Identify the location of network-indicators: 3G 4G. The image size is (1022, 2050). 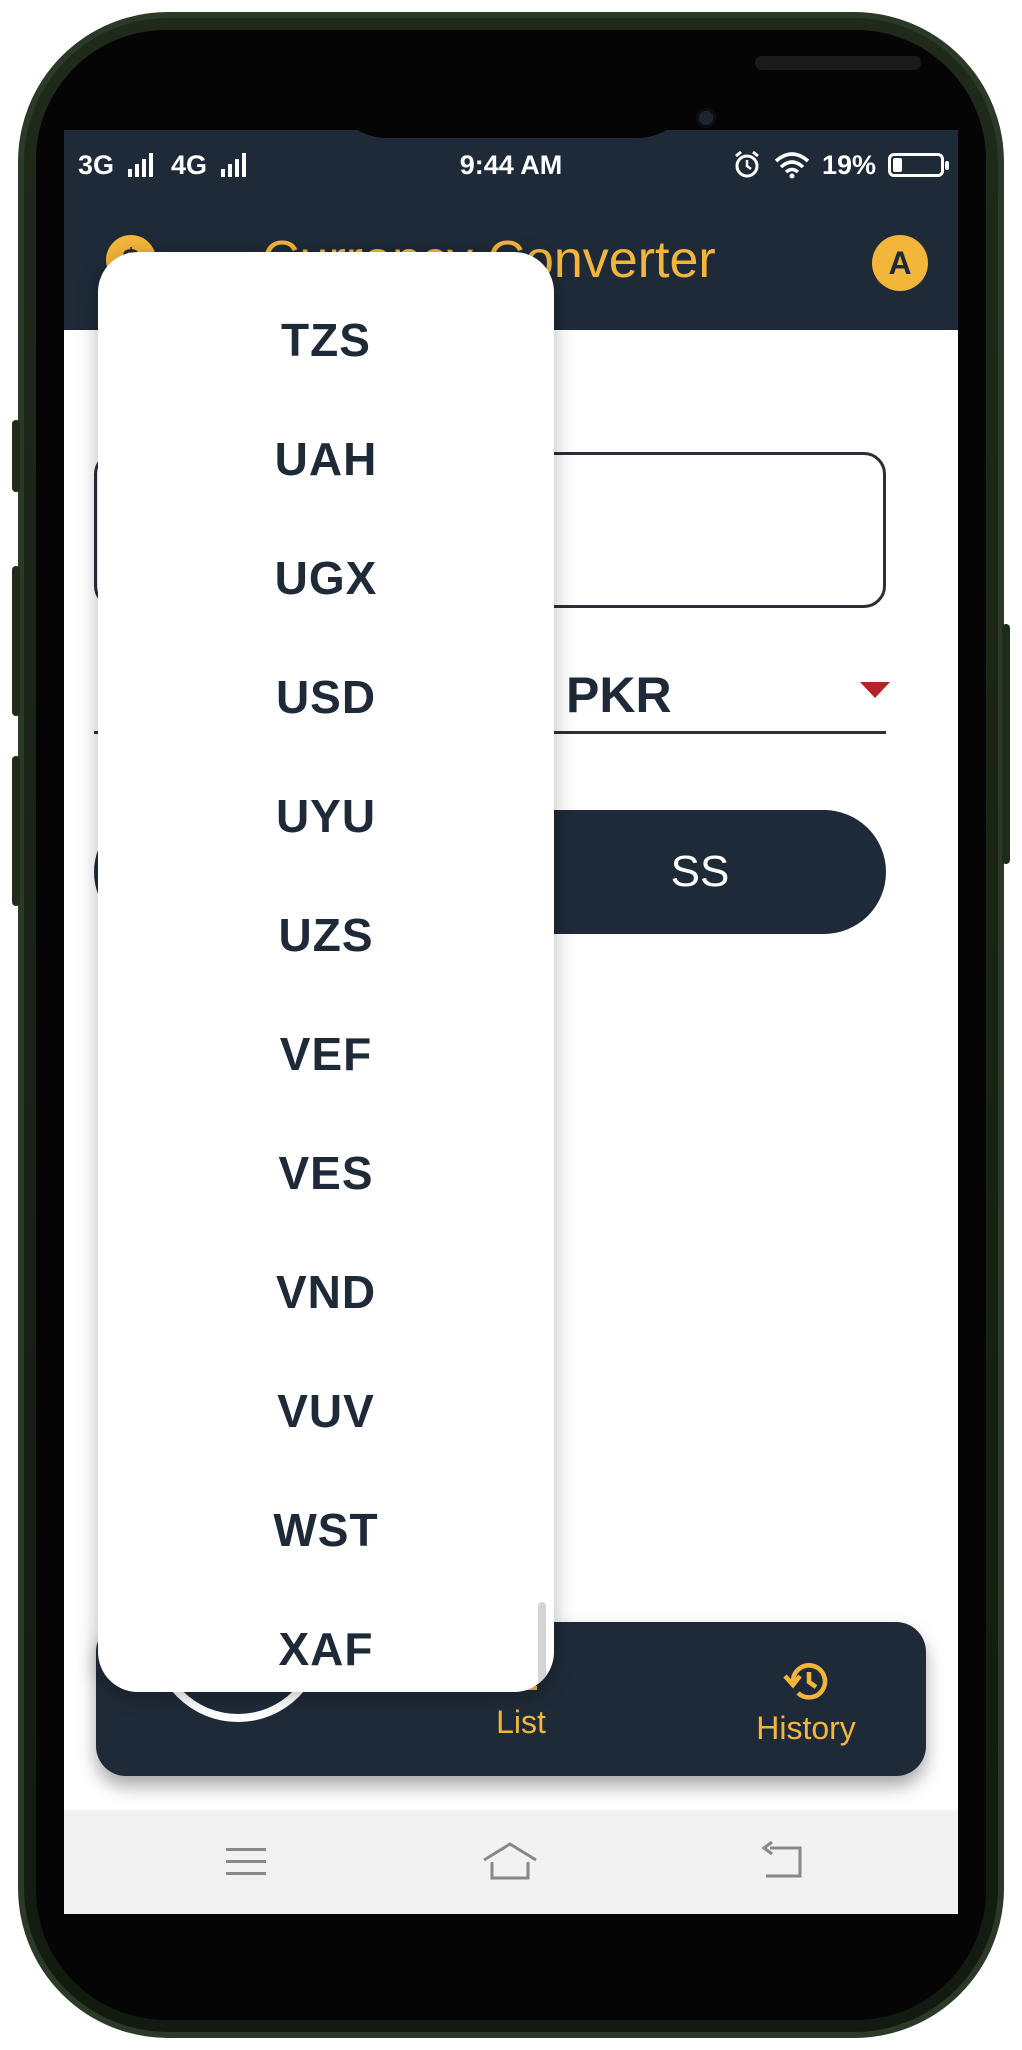
(162, 165).